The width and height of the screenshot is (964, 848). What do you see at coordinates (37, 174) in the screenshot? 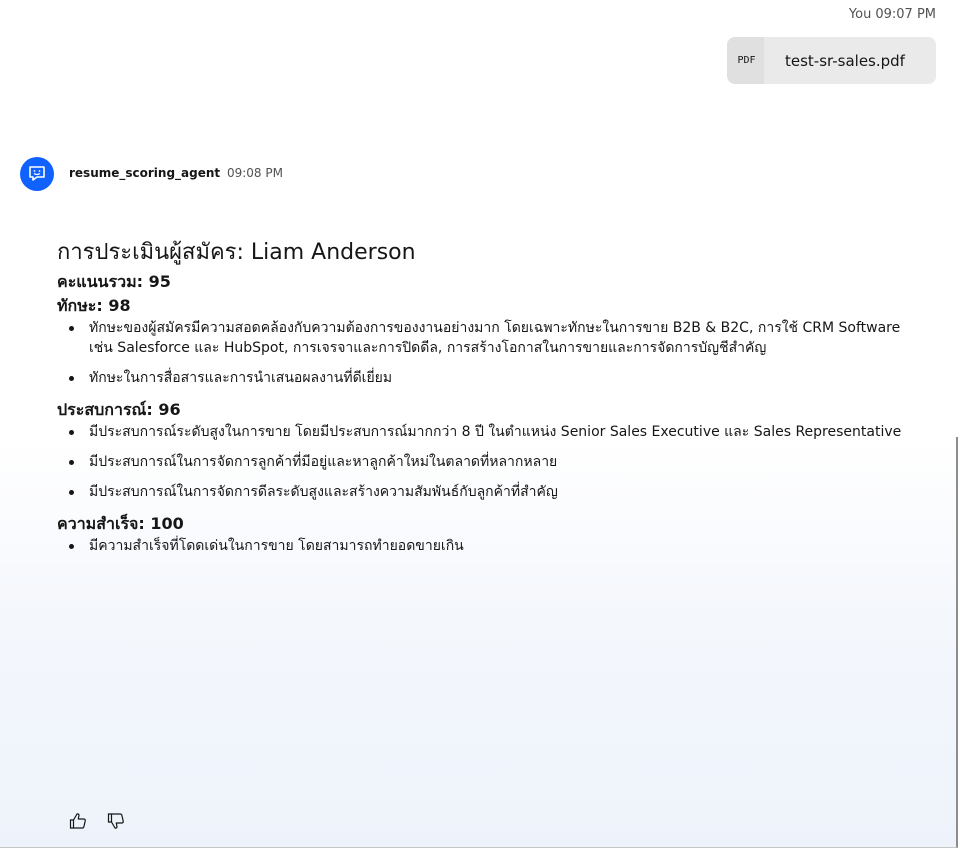
I see `chat-bubble-icon` at bounding box center [37, 174].